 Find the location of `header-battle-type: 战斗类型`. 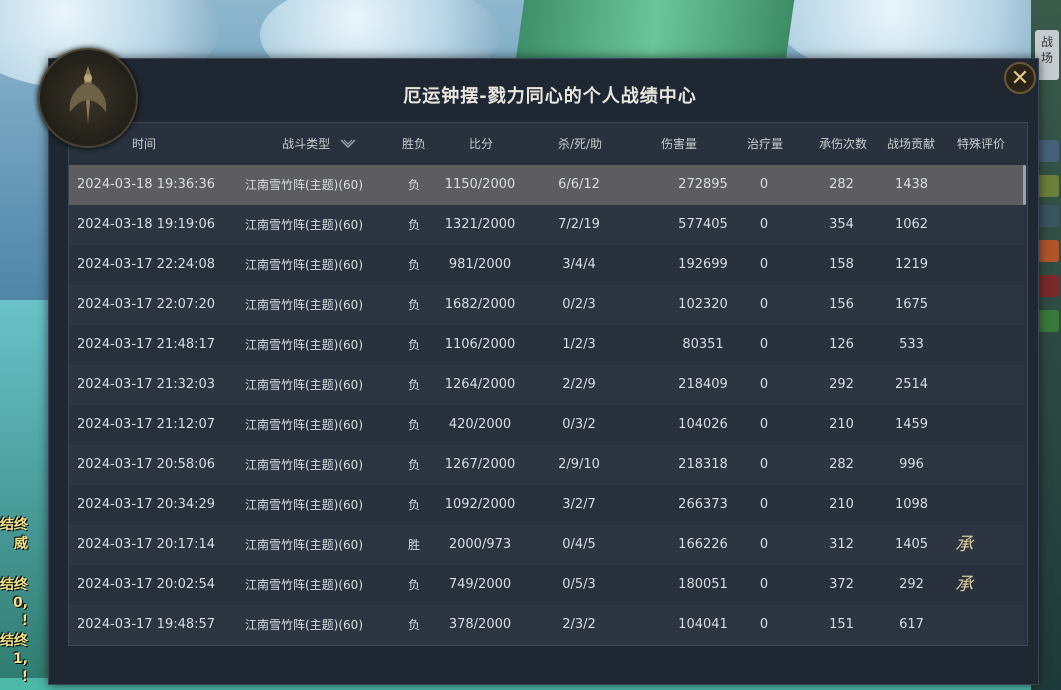

header-battle-type: 战斗类型 is located at coordinates (319, 143).